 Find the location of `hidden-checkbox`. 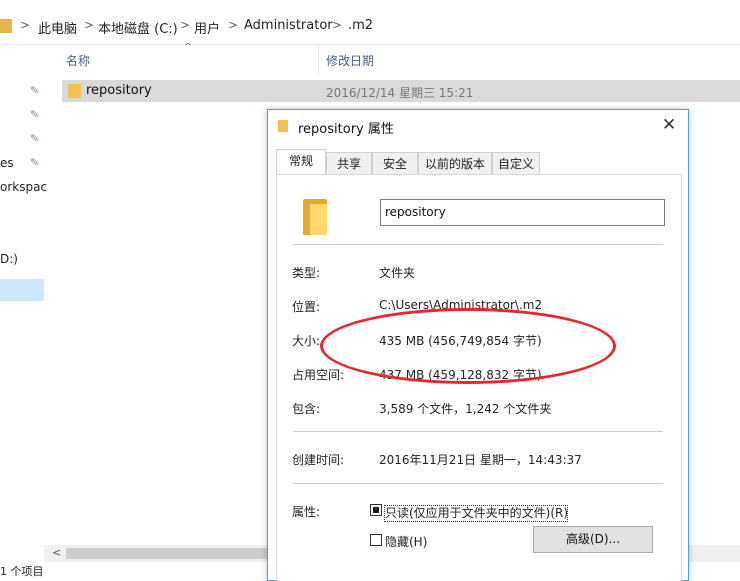

hidden-checkbox is located at coordinates (376, 540).